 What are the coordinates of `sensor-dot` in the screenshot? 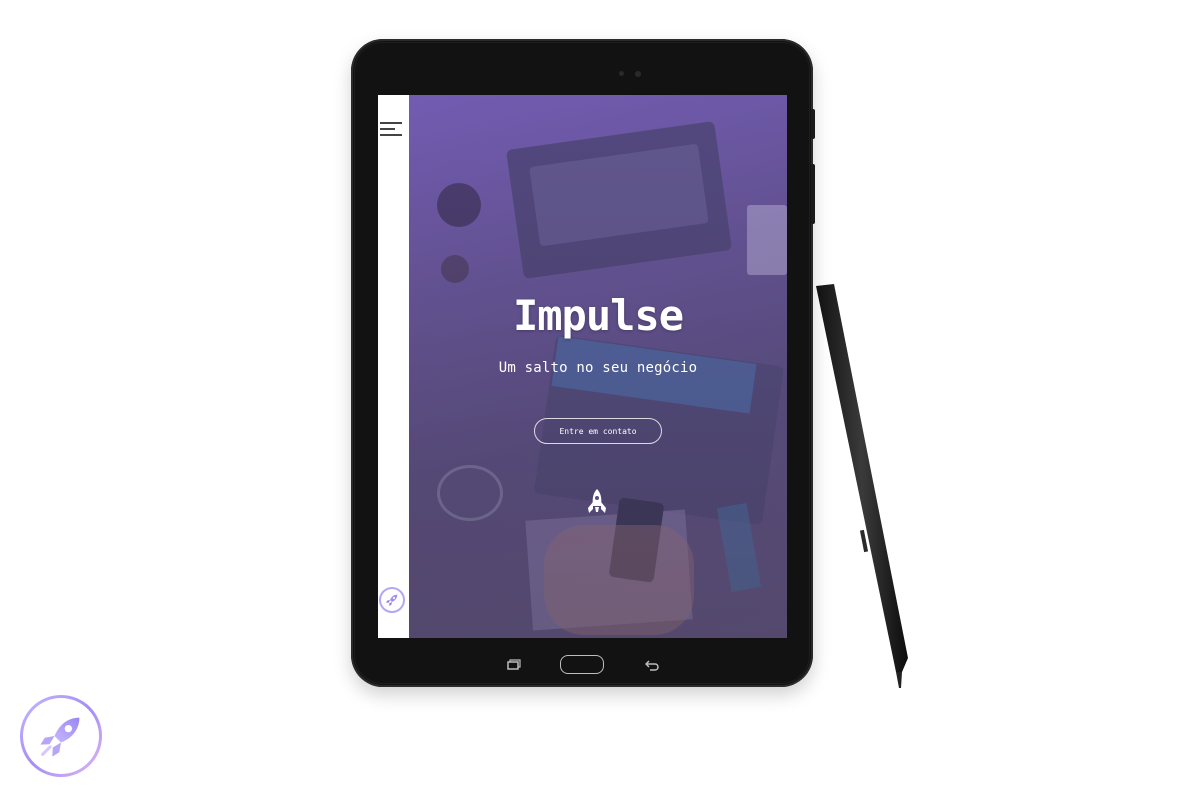 It's located at (638, 74).